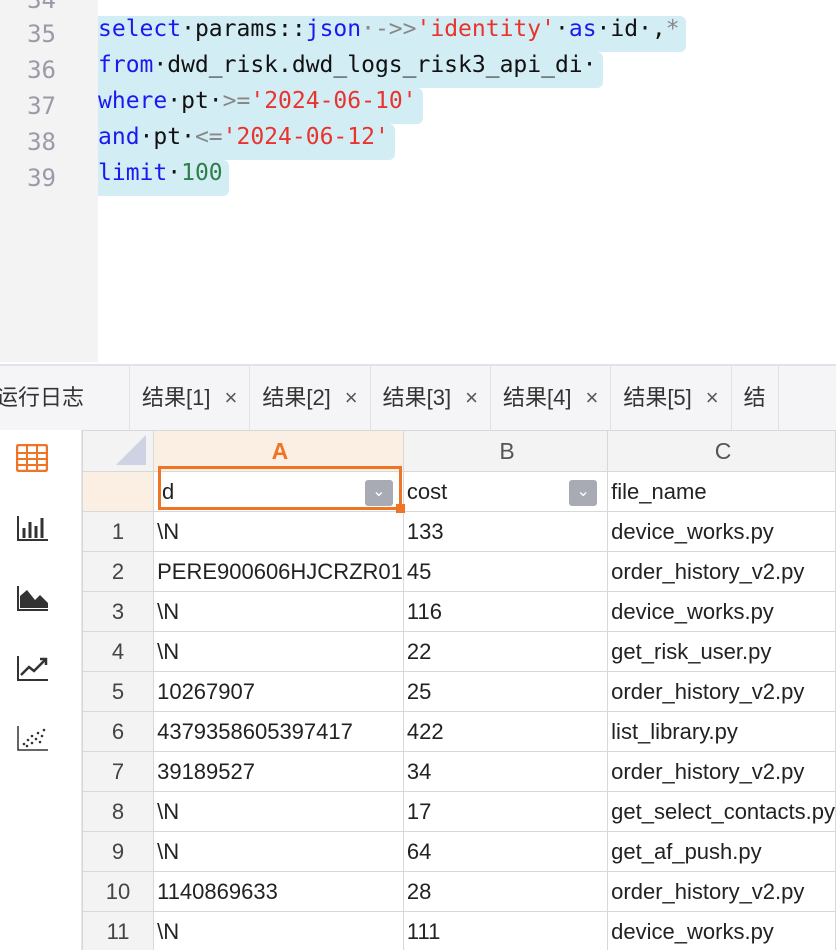  What do you see at coordinates (278, 691) in the screenshot?
I see `table-cell: 10267907` at bounding box center [278, 691].